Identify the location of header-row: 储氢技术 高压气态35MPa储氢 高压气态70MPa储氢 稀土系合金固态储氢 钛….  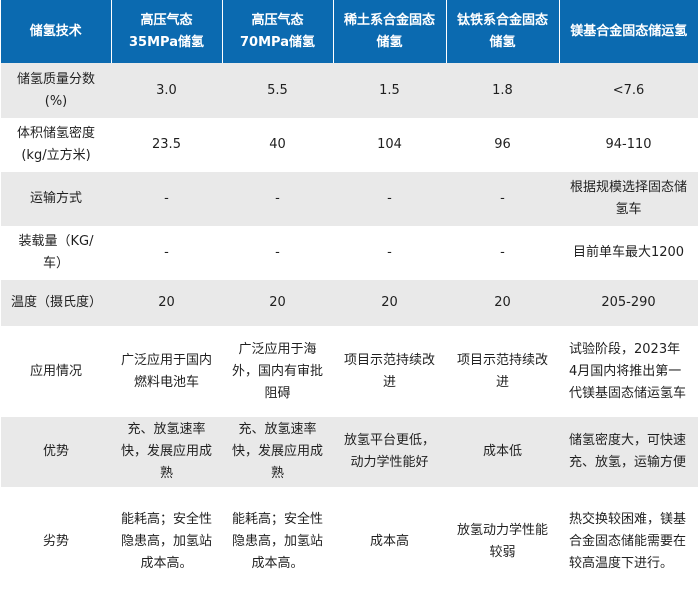
(349, 31).